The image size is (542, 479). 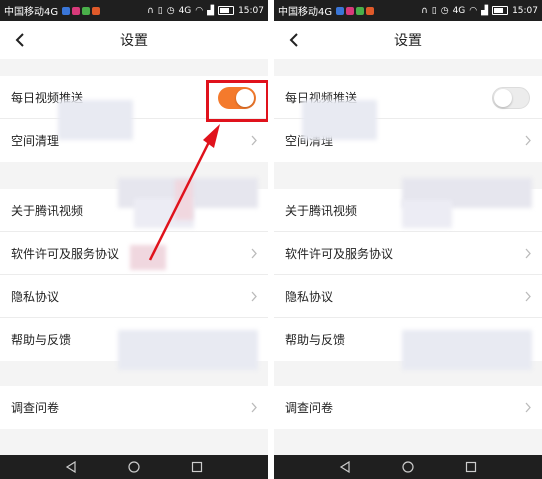 What do you see at coordinates (237, 101) in the screenshot?
I see `highlight-box` at bounding box center [237, 101].